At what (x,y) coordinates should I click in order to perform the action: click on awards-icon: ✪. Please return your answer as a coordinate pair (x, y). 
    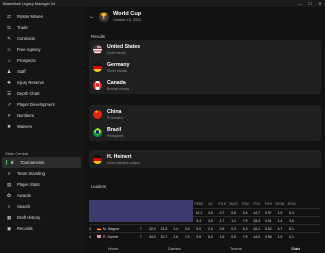
    Looking at the image, I should click on (9, 195).